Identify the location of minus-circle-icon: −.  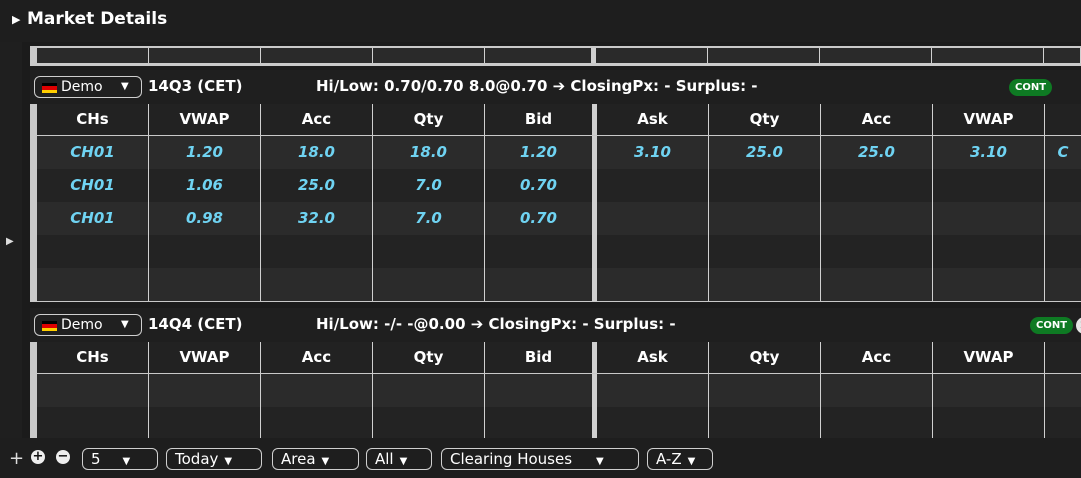
(63, 457).